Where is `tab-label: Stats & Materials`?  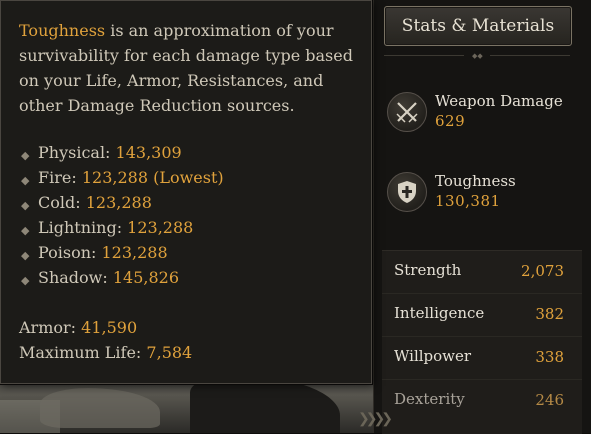
tab-label: Stats & Materials is located at coordinates (478, 26).